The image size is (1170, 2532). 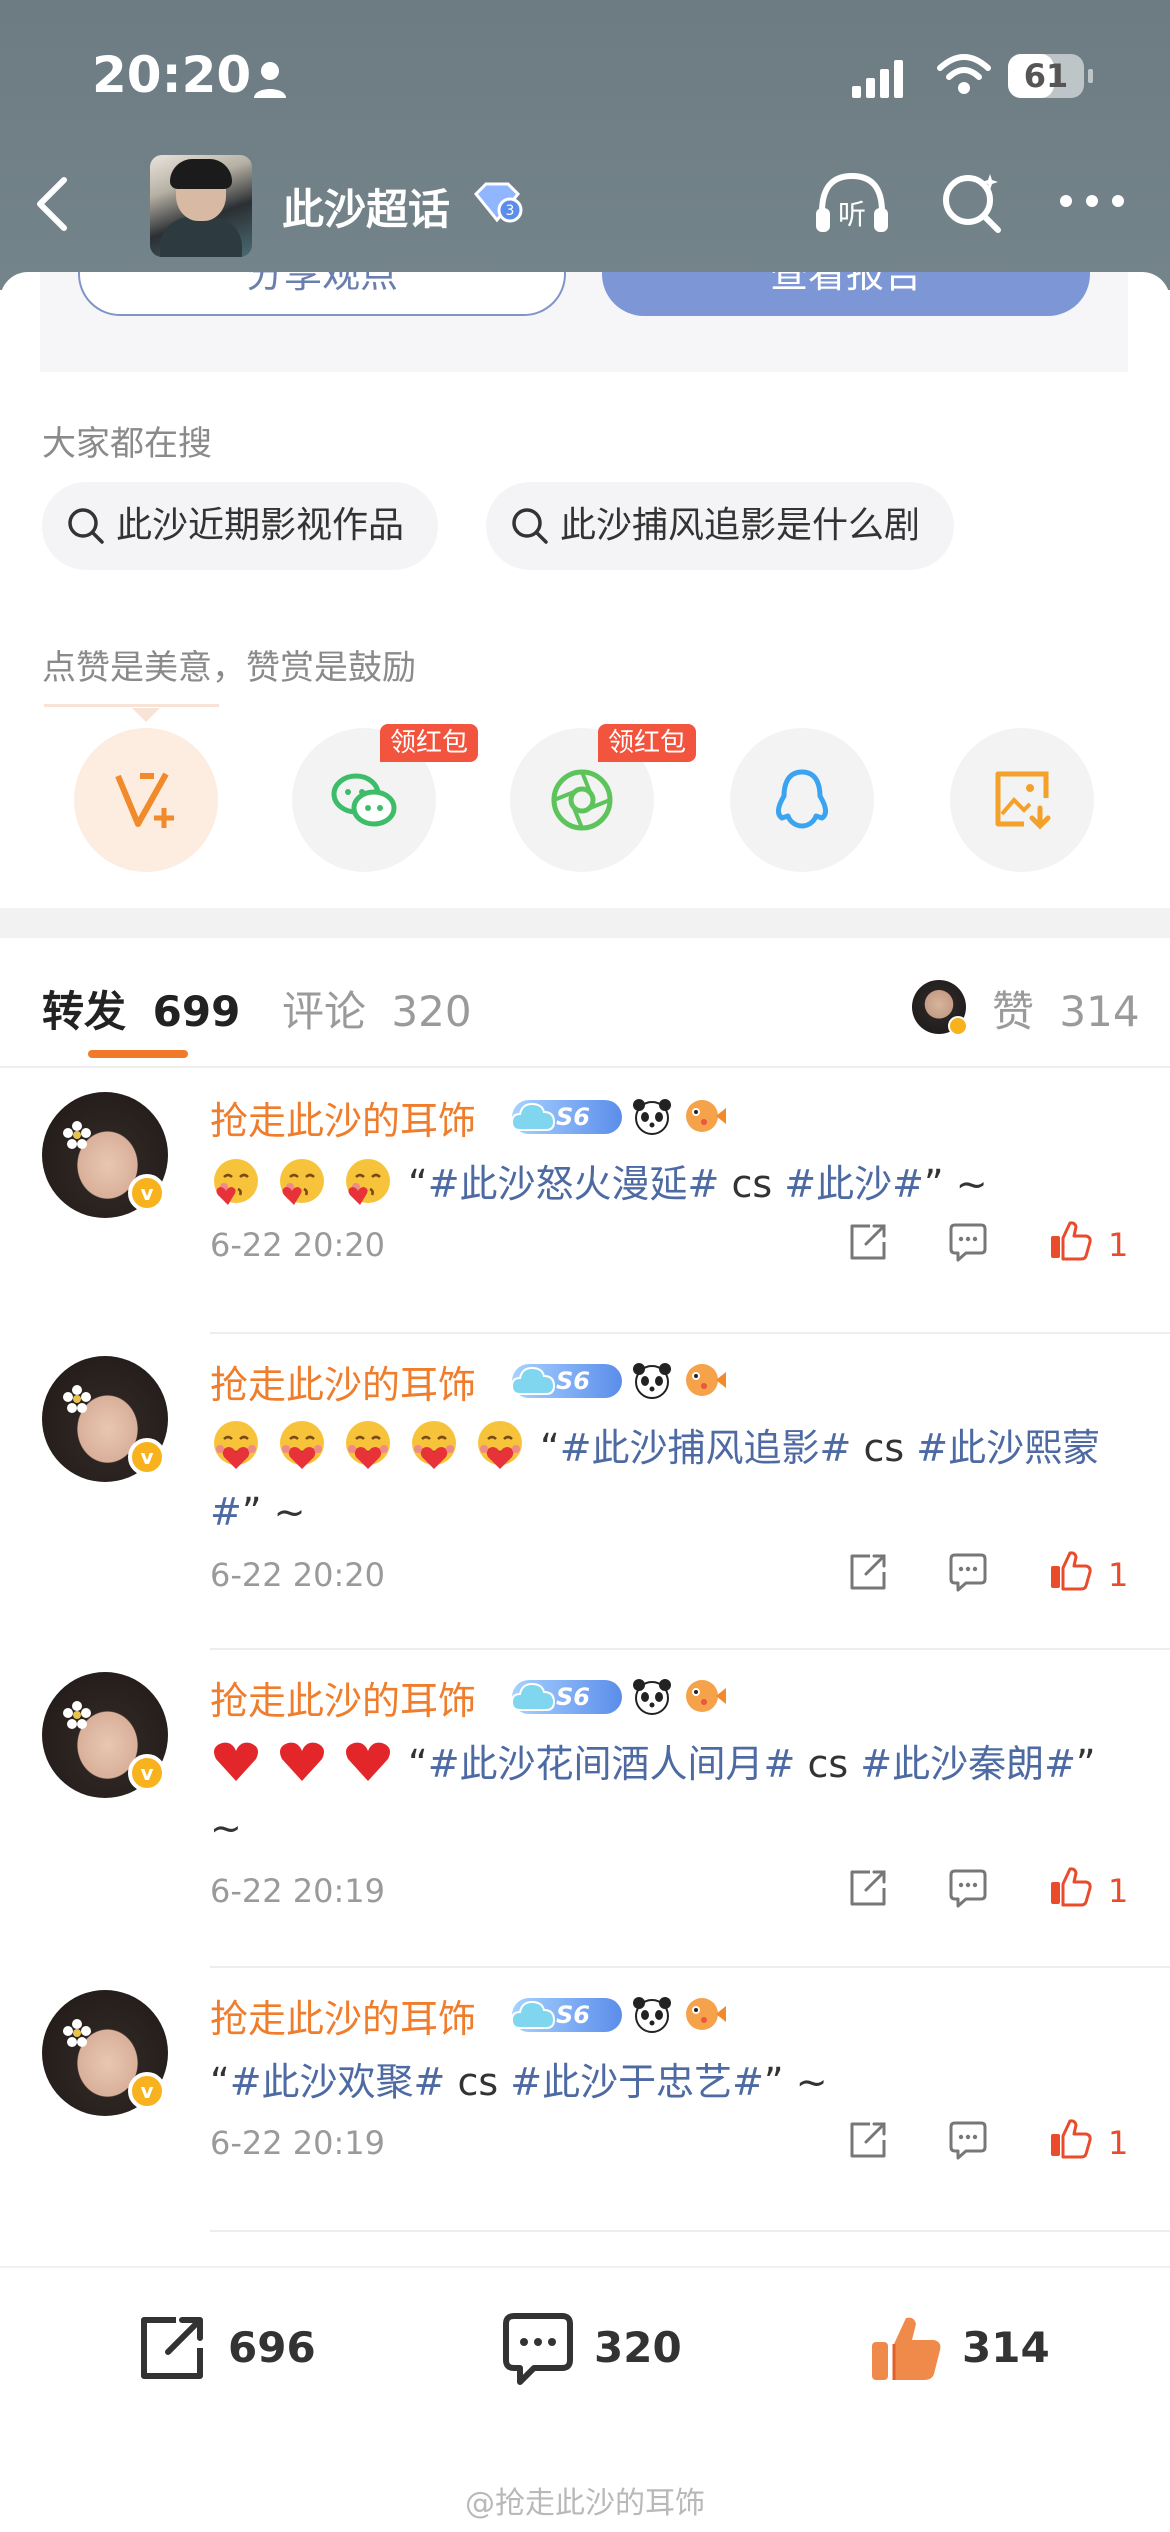 I want to click on repost-content: “#此沙欢聚# cs #此沙于忠艺#” ~, so click(x=670, y=2082).